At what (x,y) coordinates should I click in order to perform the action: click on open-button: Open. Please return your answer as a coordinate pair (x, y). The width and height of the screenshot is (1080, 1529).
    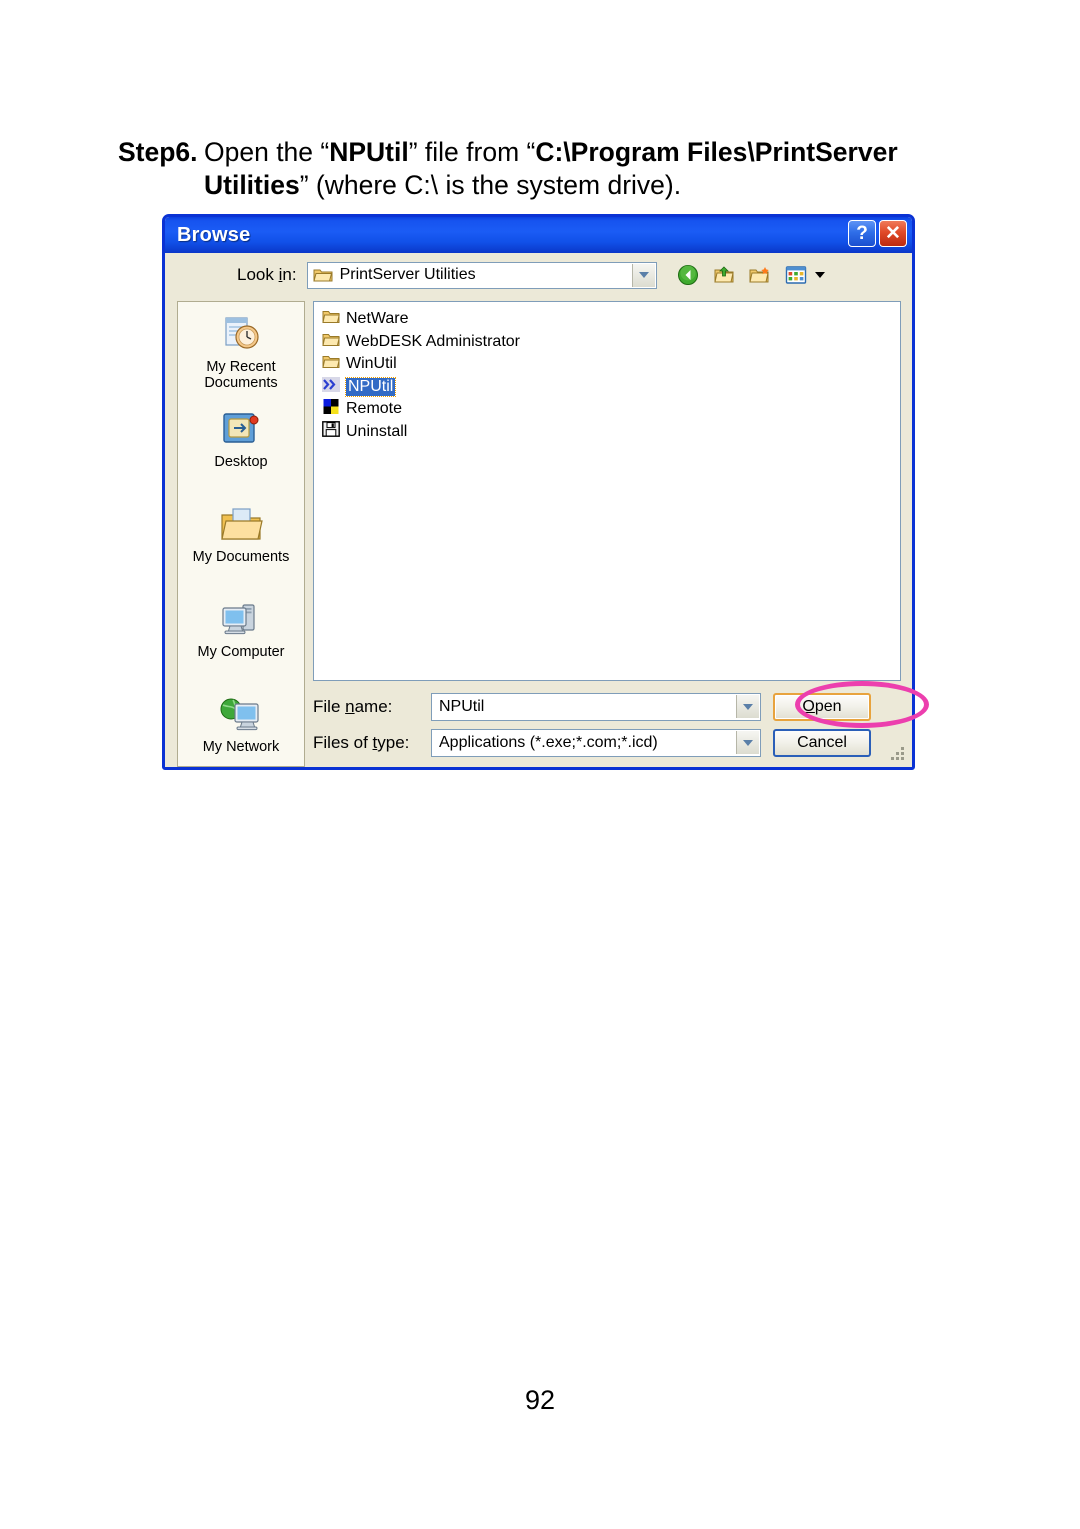
    Looking at the image, I should click on (822, 707).